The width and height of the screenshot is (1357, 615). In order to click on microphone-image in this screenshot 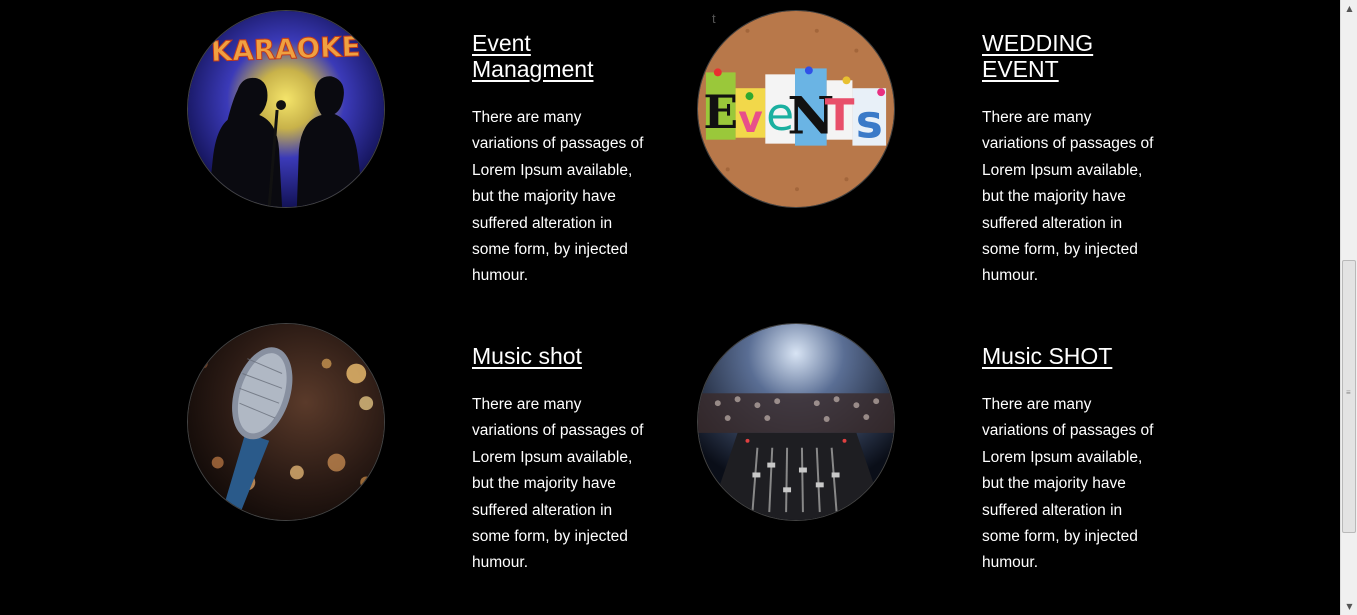, I will do `click(286, 422)`.